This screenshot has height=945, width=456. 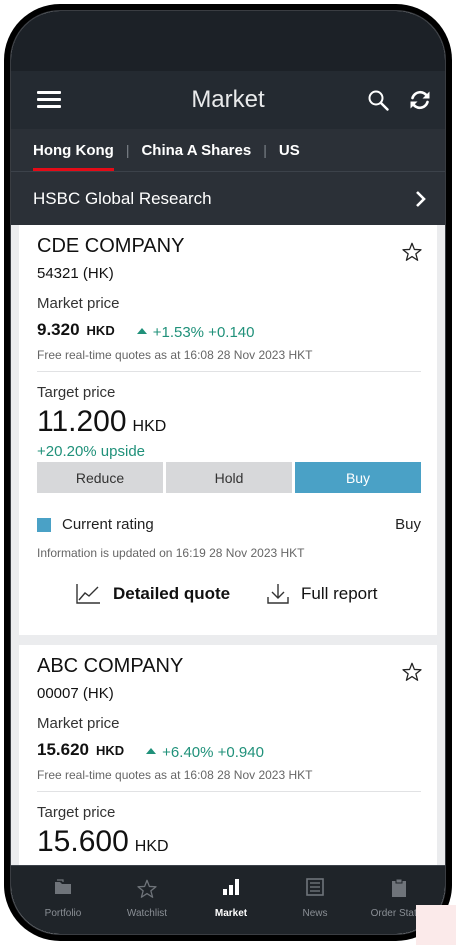 What do you see at coordinates (63, 896) in the screenshot?
I see `tab-portfolio: Portfolio` at bounding box center [63, 896].